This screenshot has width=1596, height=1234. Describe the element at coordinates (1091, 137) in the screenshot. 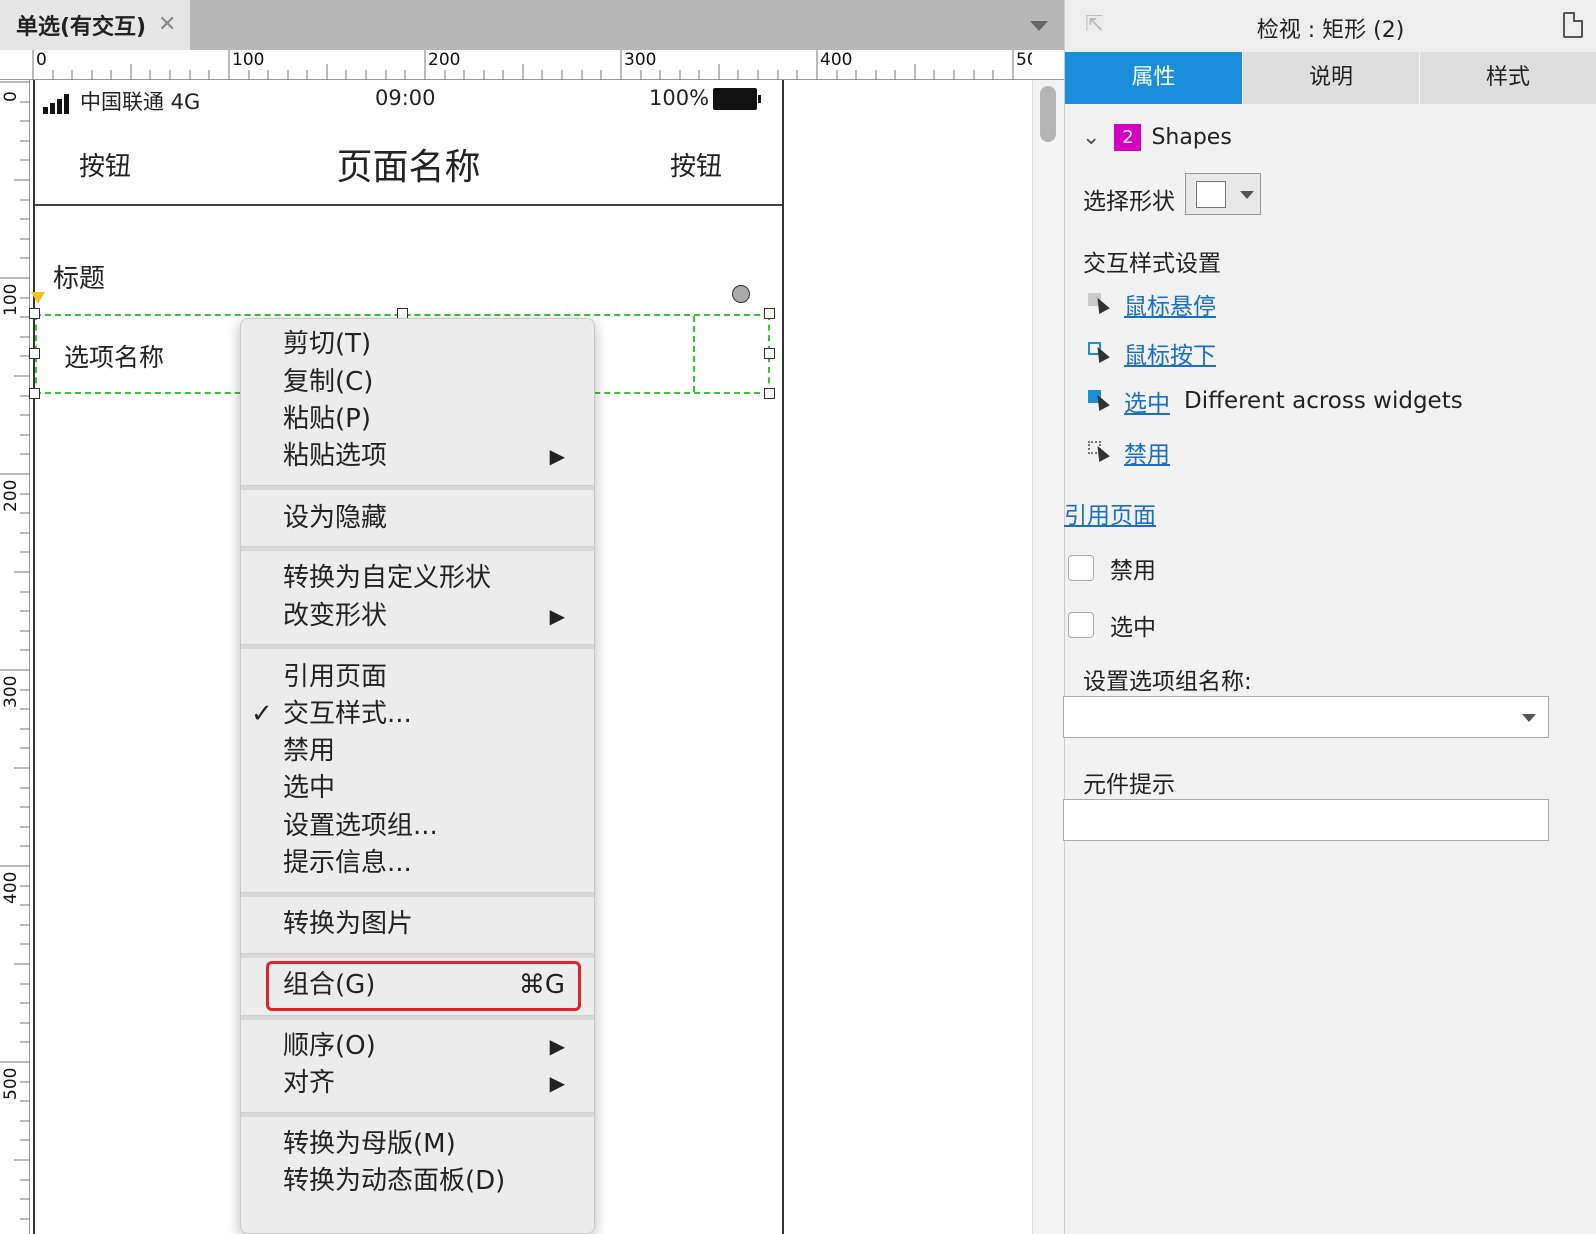

I see `chevron-down-icon: ⌄` at that location.